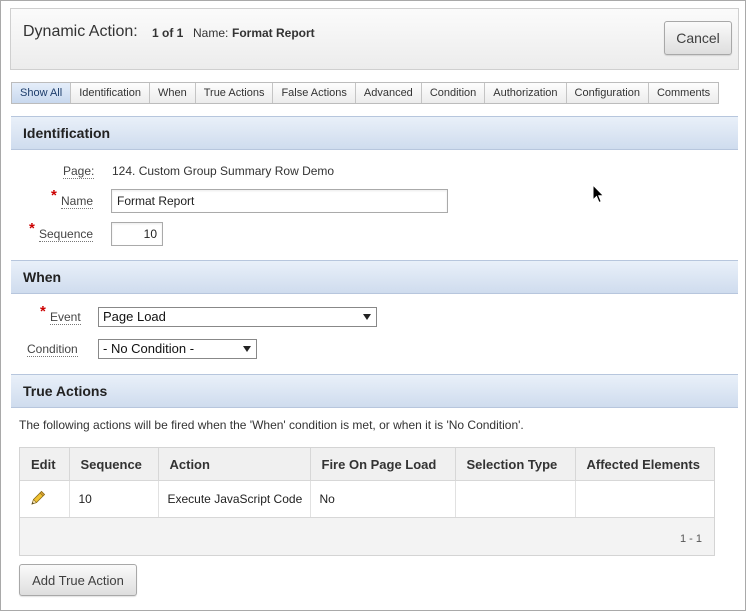 This screenshot has height=611, width=746. What do you see at coordinates (314, 93) in the screenshot?
I see `tab-false-actions: False Actions` at bounding box center [314, 93].